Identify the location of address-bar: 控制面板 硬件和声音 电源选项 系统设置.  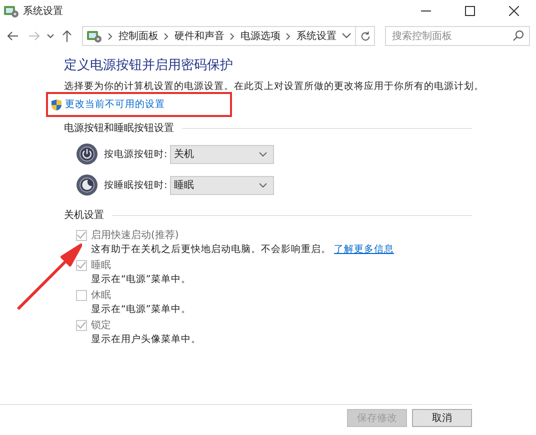
(219, 36).